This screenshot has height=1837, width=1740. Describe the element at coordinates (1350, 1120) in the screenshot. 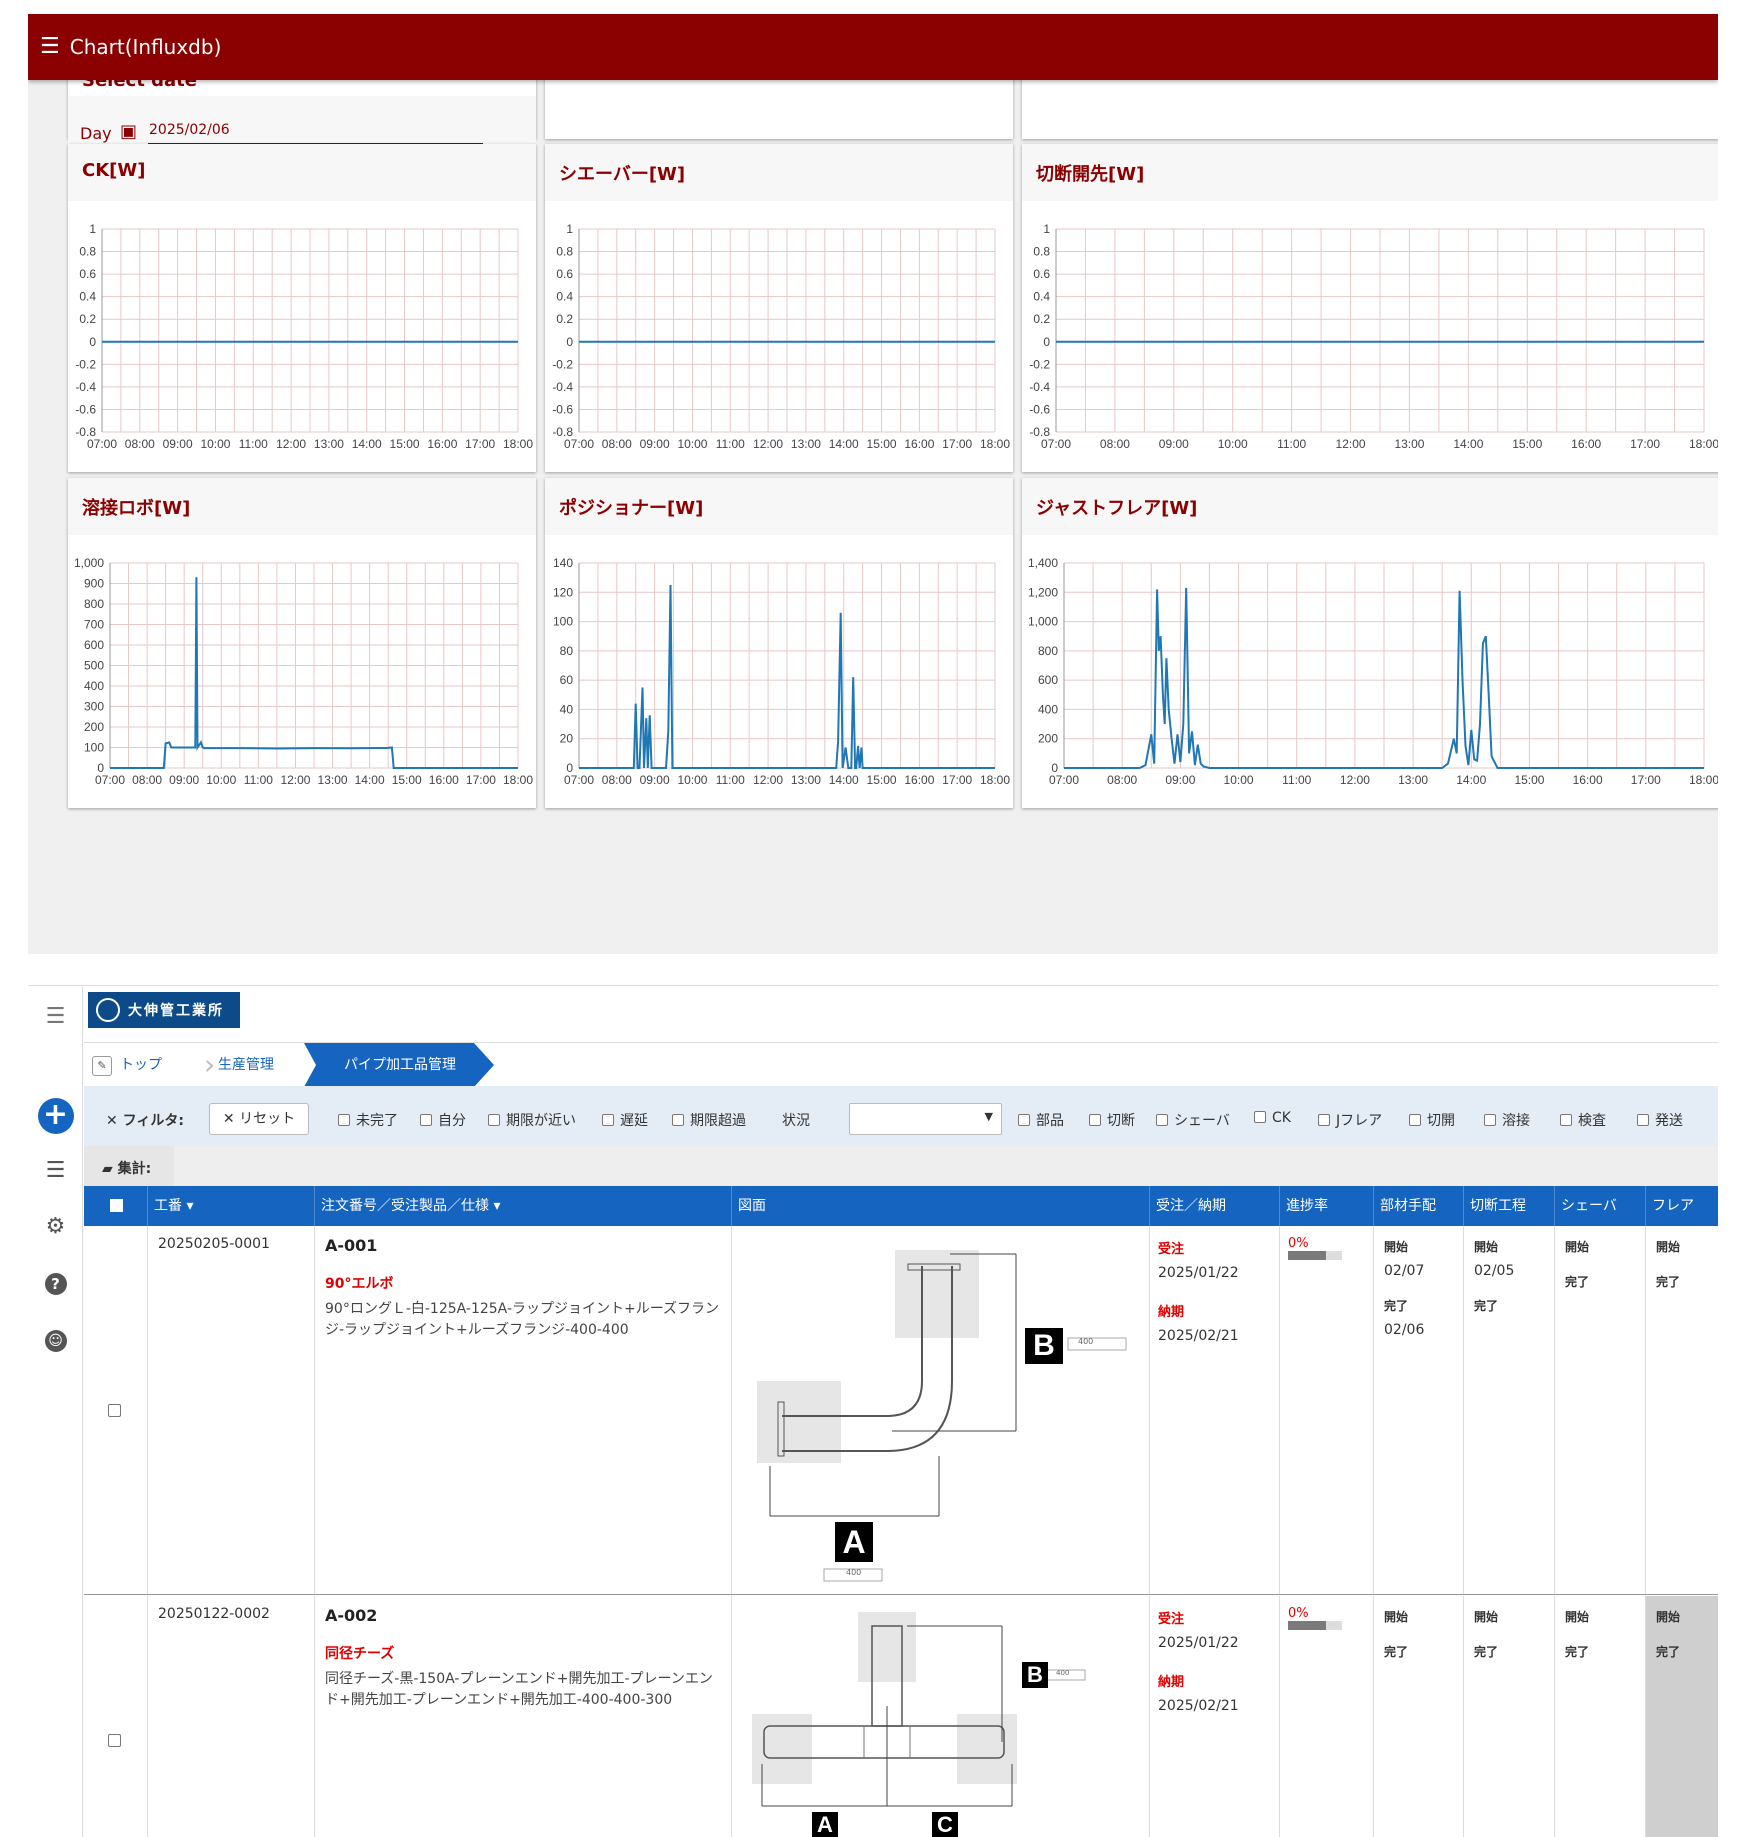

I see `filter-jflare: Jフレア` at that location.